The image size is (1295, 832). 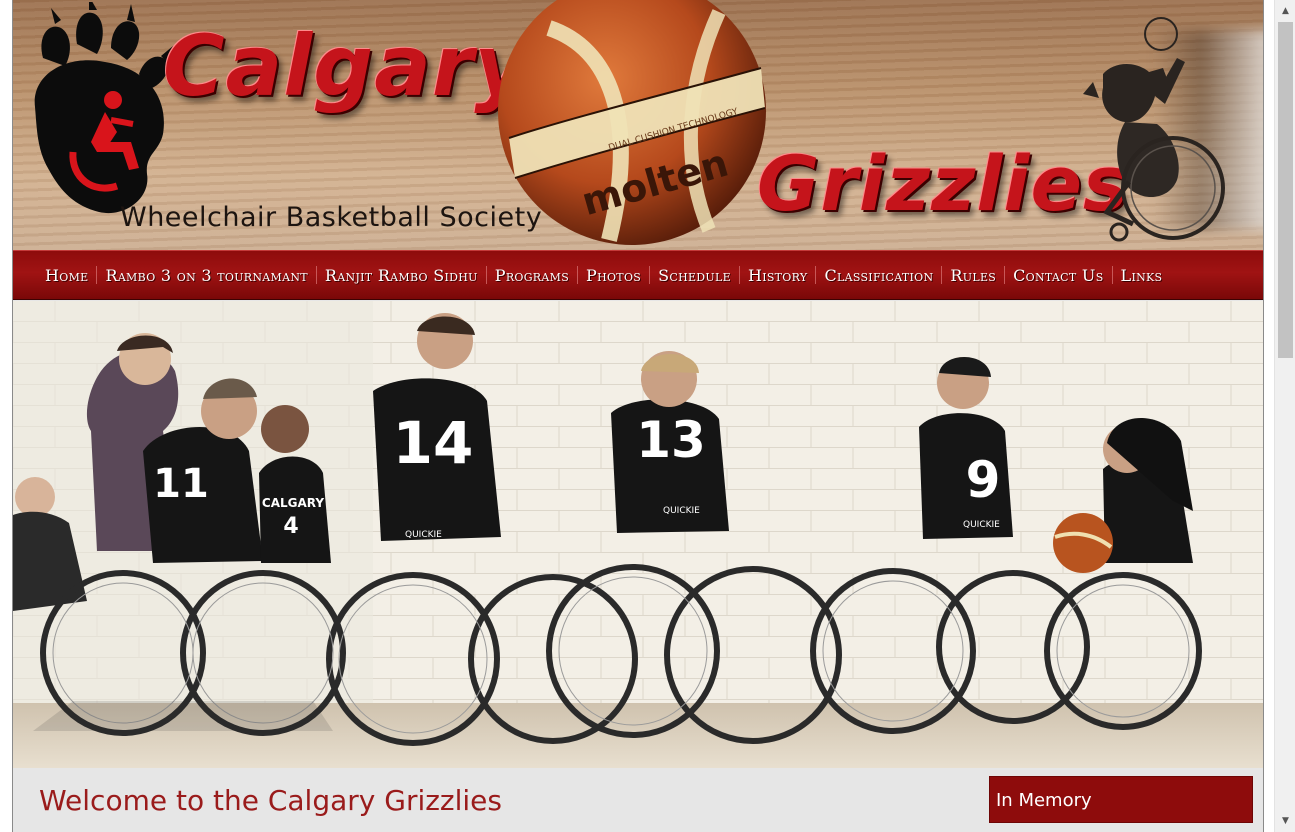 I want to click on bear-wheelchair-icon, so click(x=1154, y=129).